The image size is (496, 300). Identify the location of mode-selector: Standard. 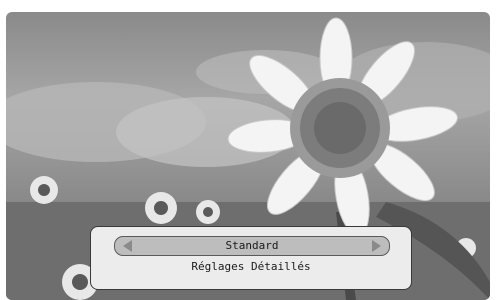
(252, 246).